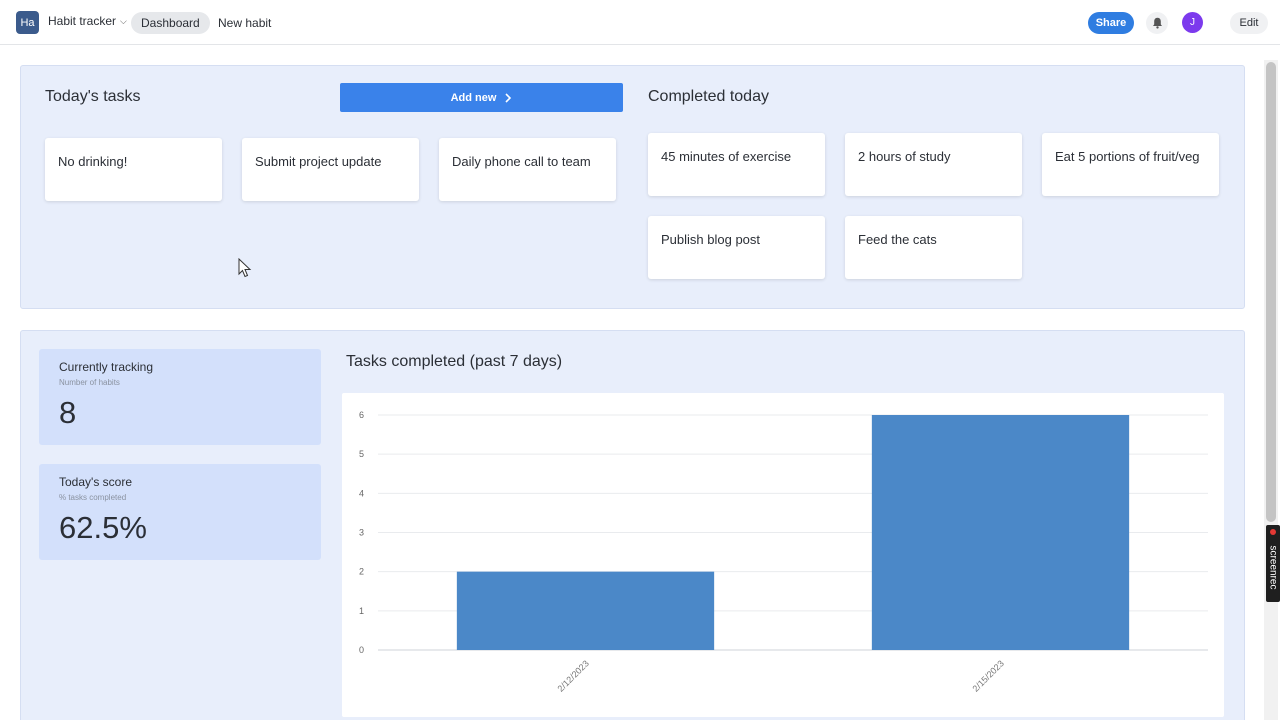  What do you see at coordinates (1271, 292) in the screenshot?
I see `scrollbar-thumb` at bounding box center [1271, 292].